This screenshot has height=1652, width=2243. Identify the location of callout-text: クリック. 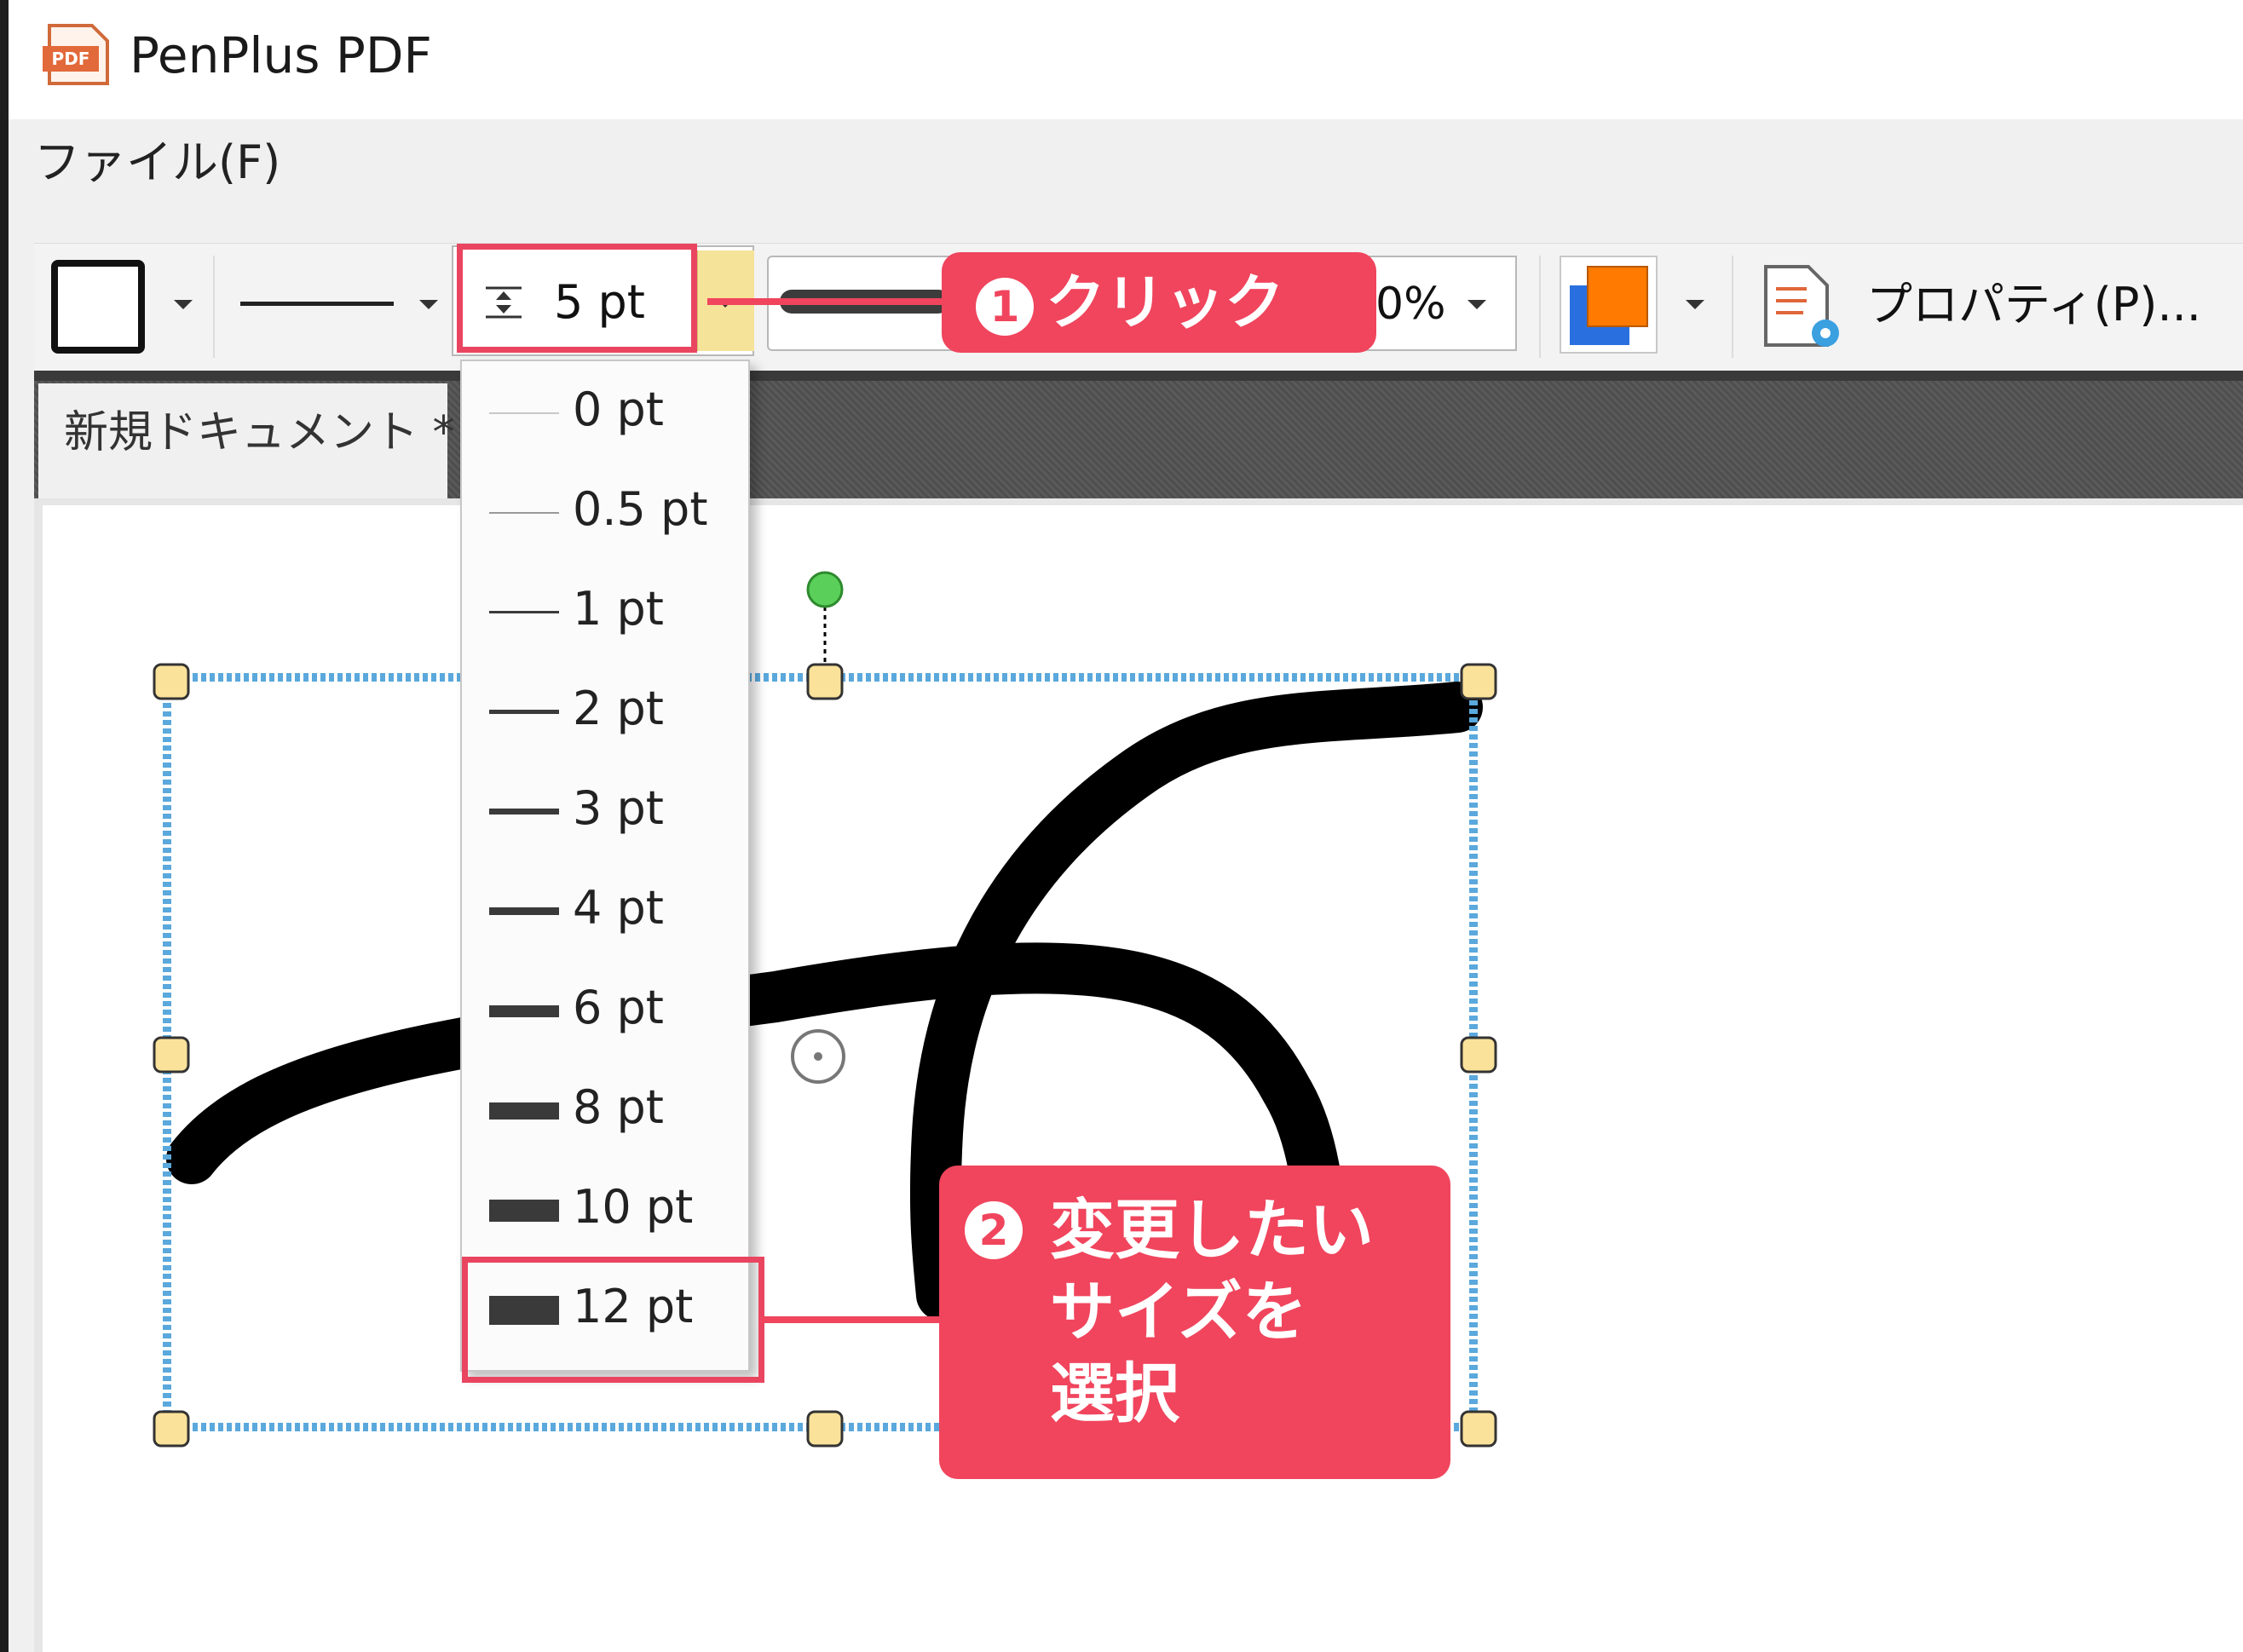
(1165, 302).